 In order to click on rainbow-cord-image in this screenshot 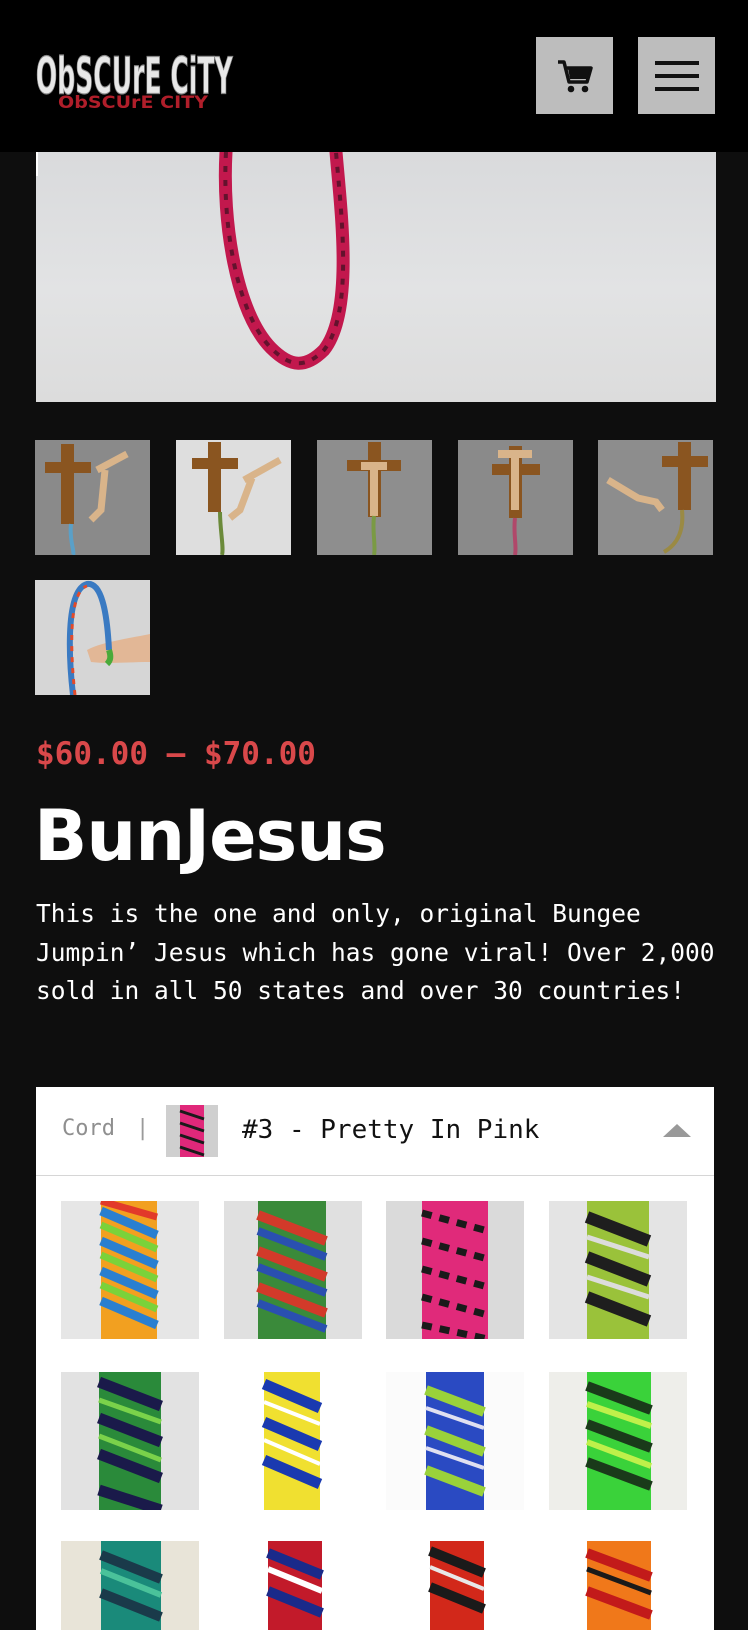, I will do `click(130, 1270)`.